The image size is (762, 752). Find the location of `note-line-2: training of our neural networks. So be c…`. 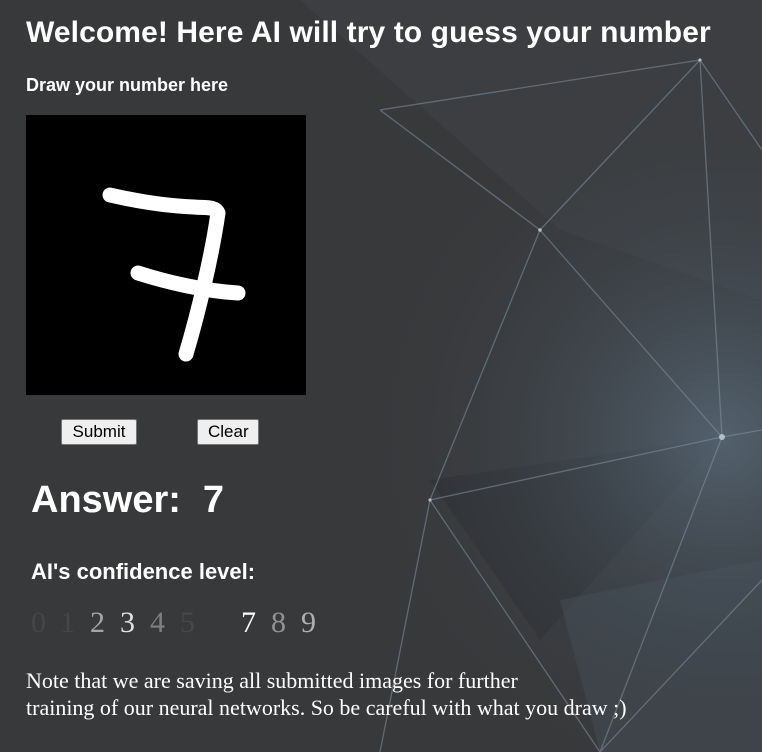

note-line-2: training of our neural networks. So be c… is located at coordinates (326, 707).